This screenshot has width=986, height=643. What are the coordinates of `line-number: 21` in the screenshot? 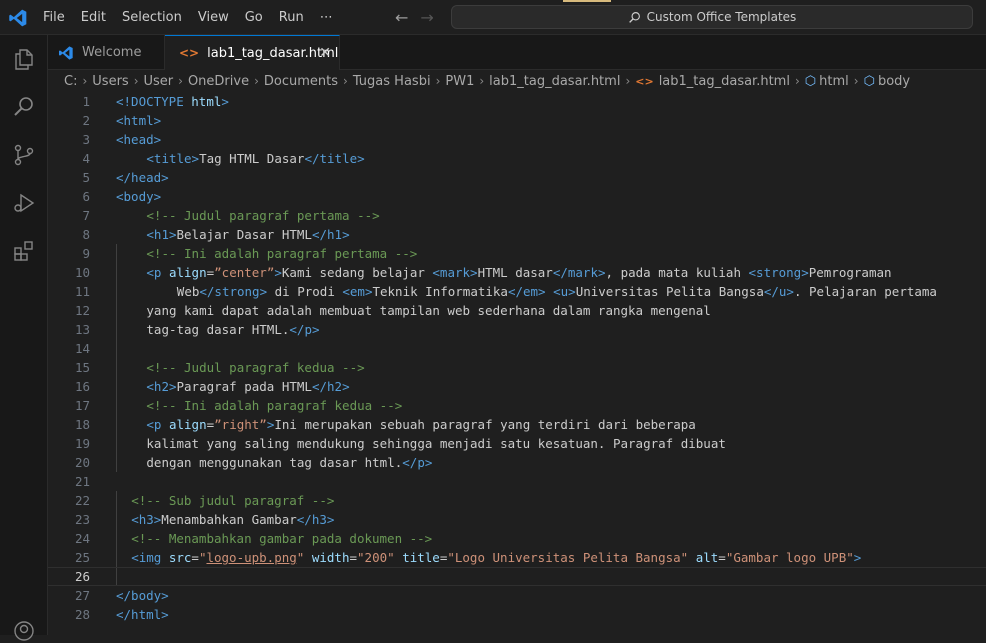 It's located at (69, 481).